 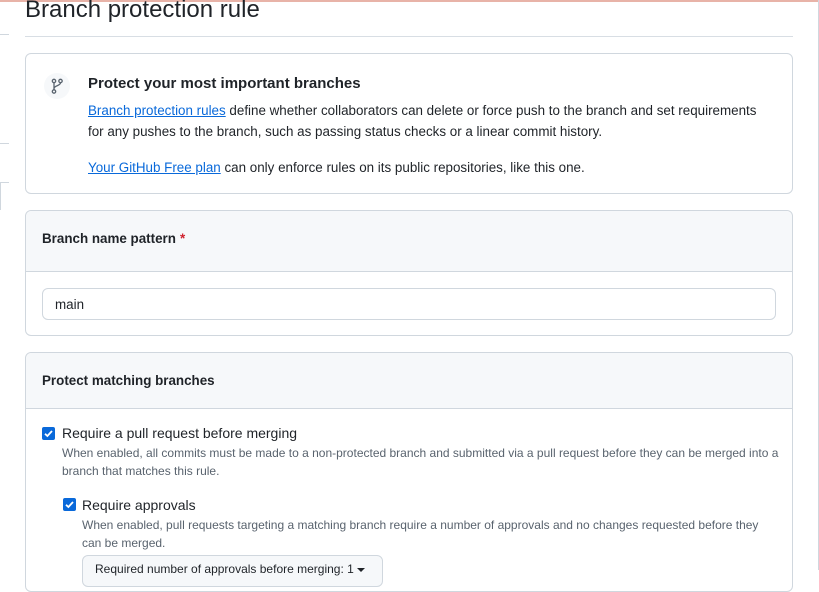 I want to click on require-pull-request-checkbox, so click(x=48, y=433).